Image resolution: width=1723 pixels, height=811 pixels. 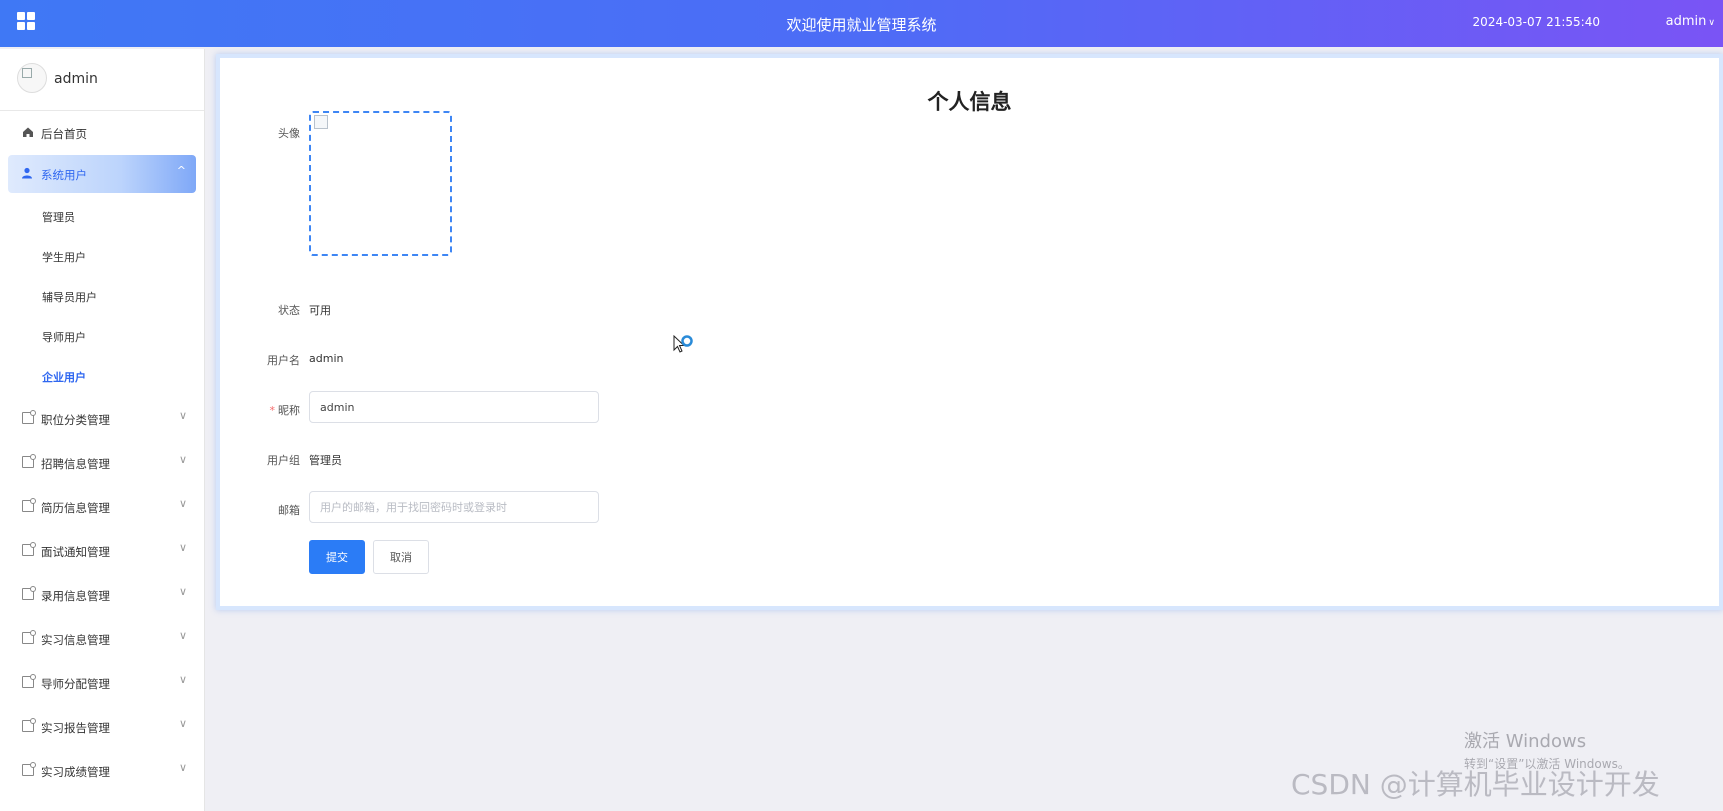 What do you see at coordinates (1475, 784) in the screenshot?
I see `csdn-watermark: CSDN @计算机毕业设计开发` at bounding box center [1475, 784].